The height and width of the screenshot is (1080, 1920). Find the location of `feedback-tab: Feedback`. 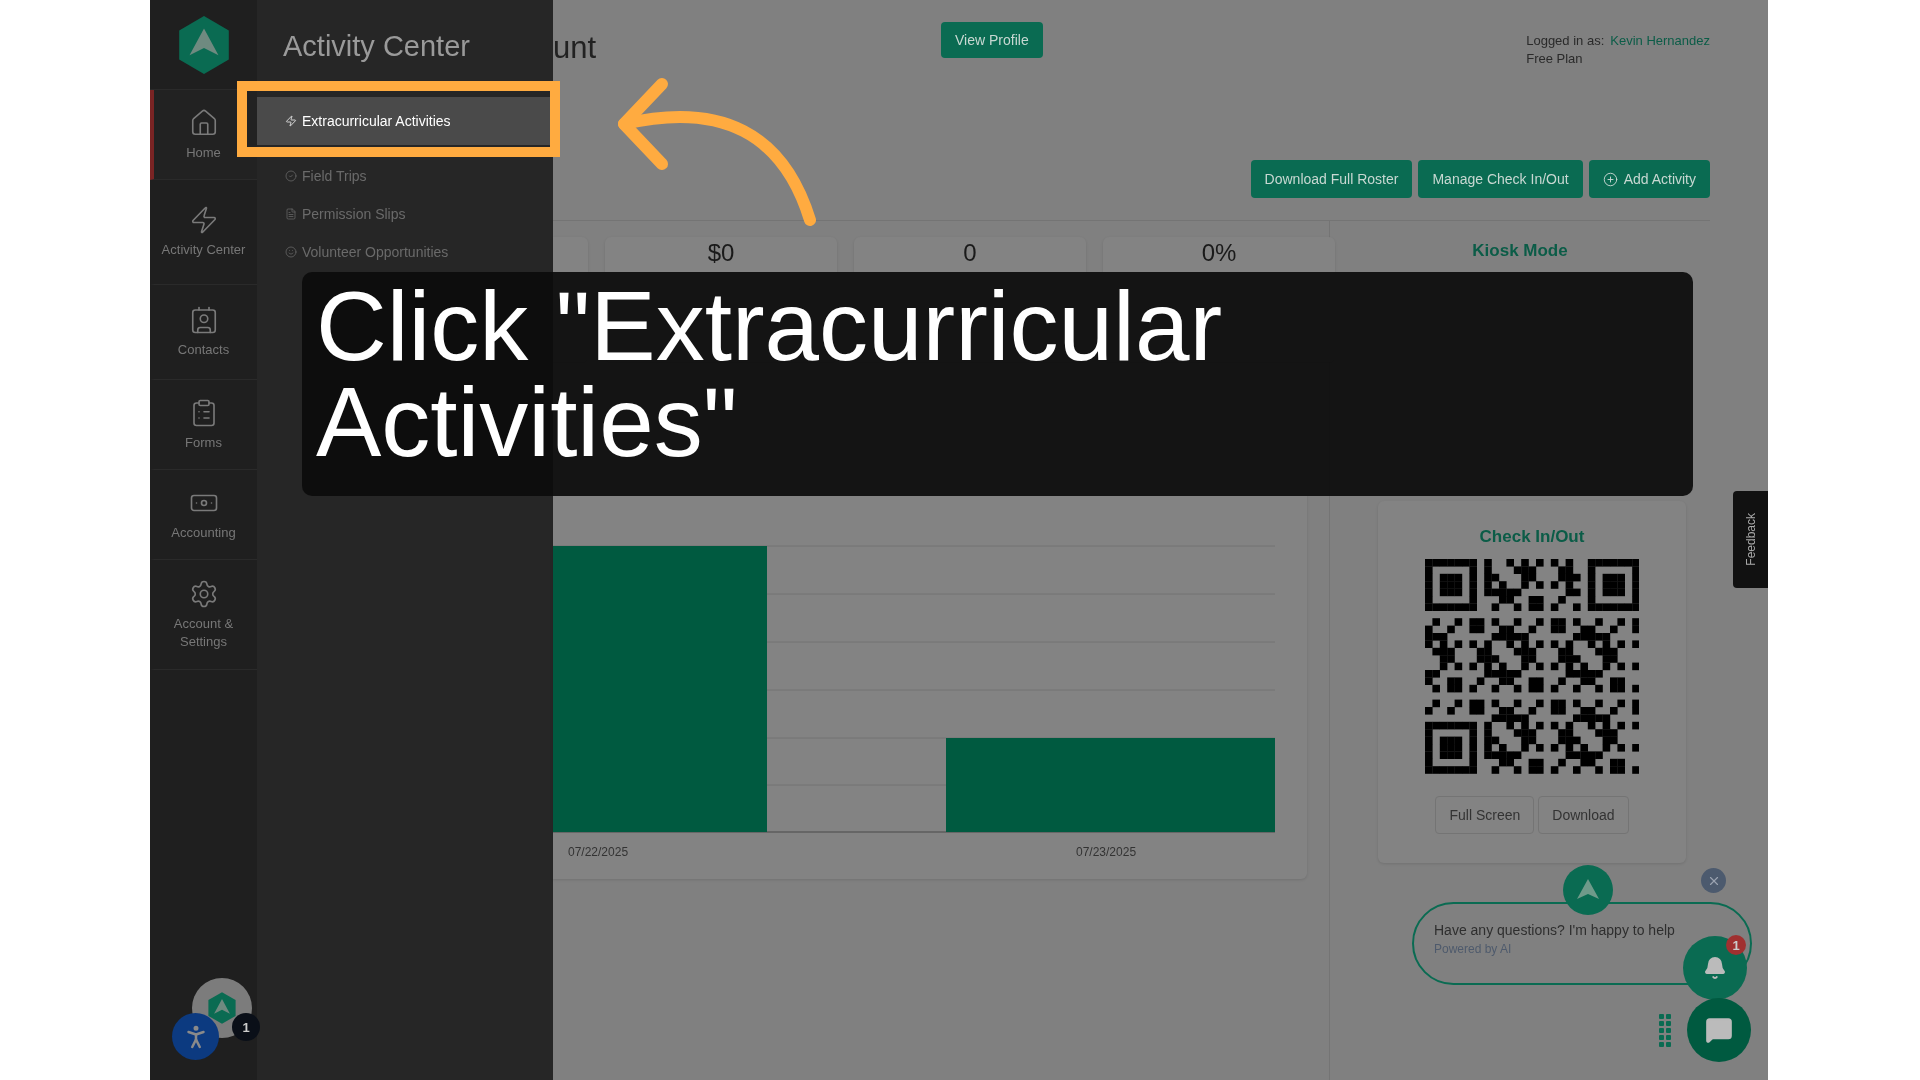

feedback-tab: Feedback is located at coordinates (1750, 539).